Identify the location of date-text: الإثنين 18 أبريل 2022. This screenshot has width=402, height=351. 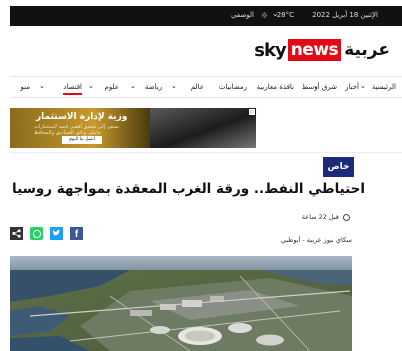
(345, 15).